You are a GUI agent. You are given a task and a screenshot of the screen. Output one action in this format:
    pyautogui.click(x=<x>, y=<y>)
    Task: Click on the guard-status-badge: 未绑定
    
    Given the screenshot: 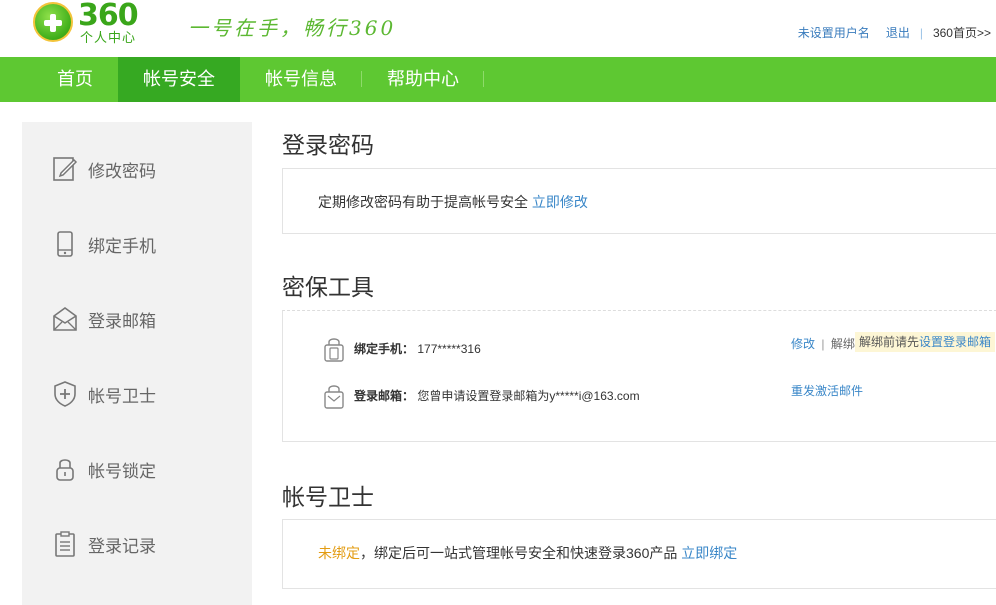 What is the action you would take?
    pyautogui.click(x=339, y=553)
    